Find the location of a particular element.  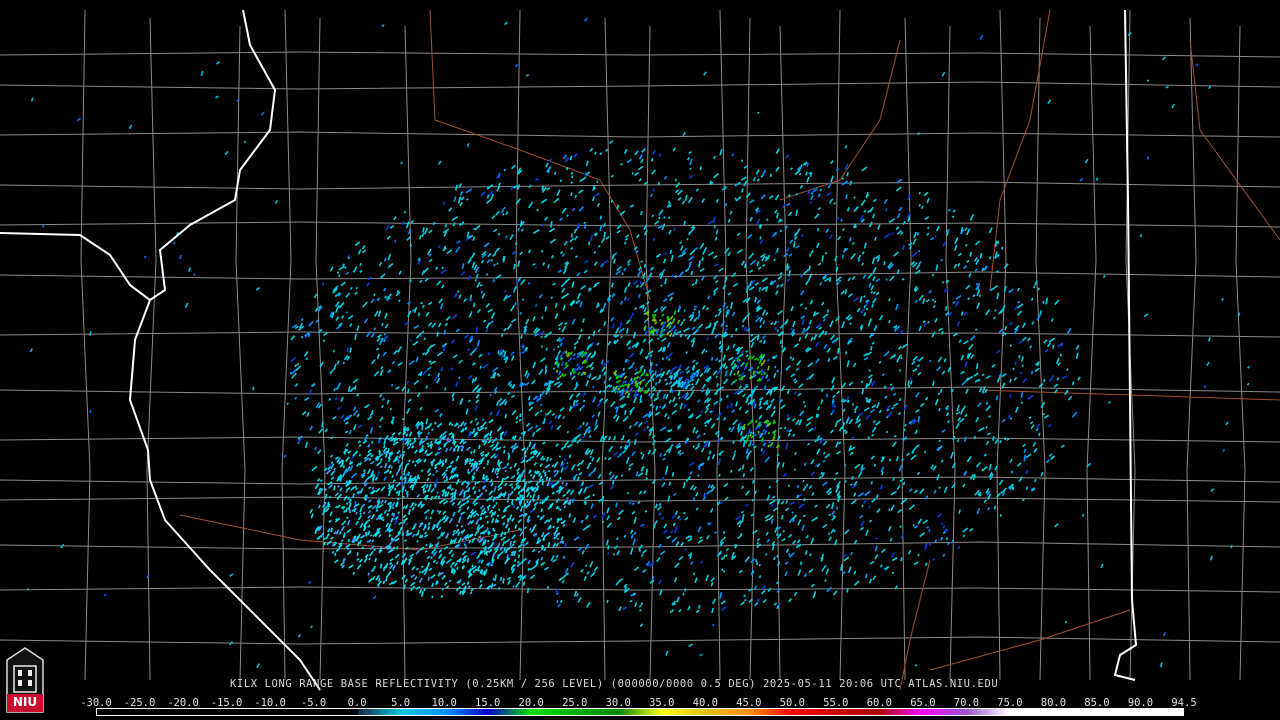

county-line is located at coordinates (1191, 349).